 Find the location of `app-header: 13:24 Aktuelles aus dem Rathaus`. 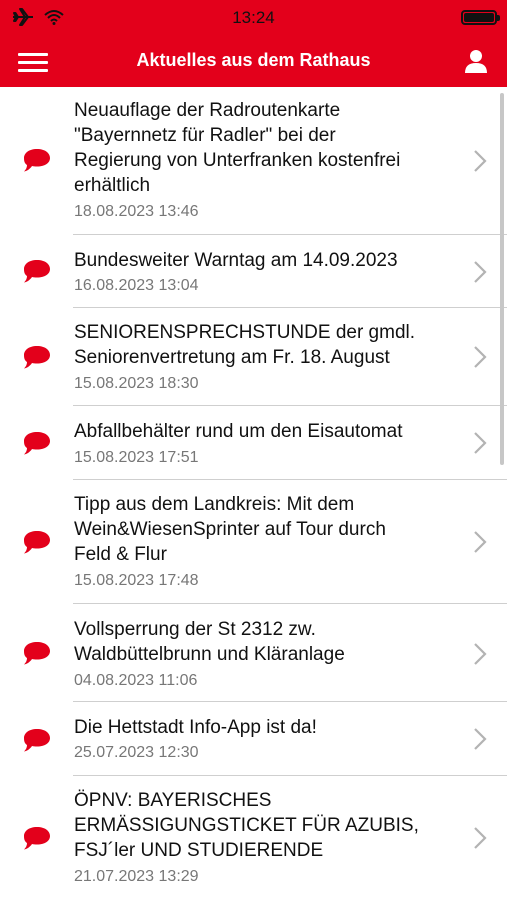

app-header: 13:24 Aktuelles aus dem Rathaus is located at coordinates (253, 43).